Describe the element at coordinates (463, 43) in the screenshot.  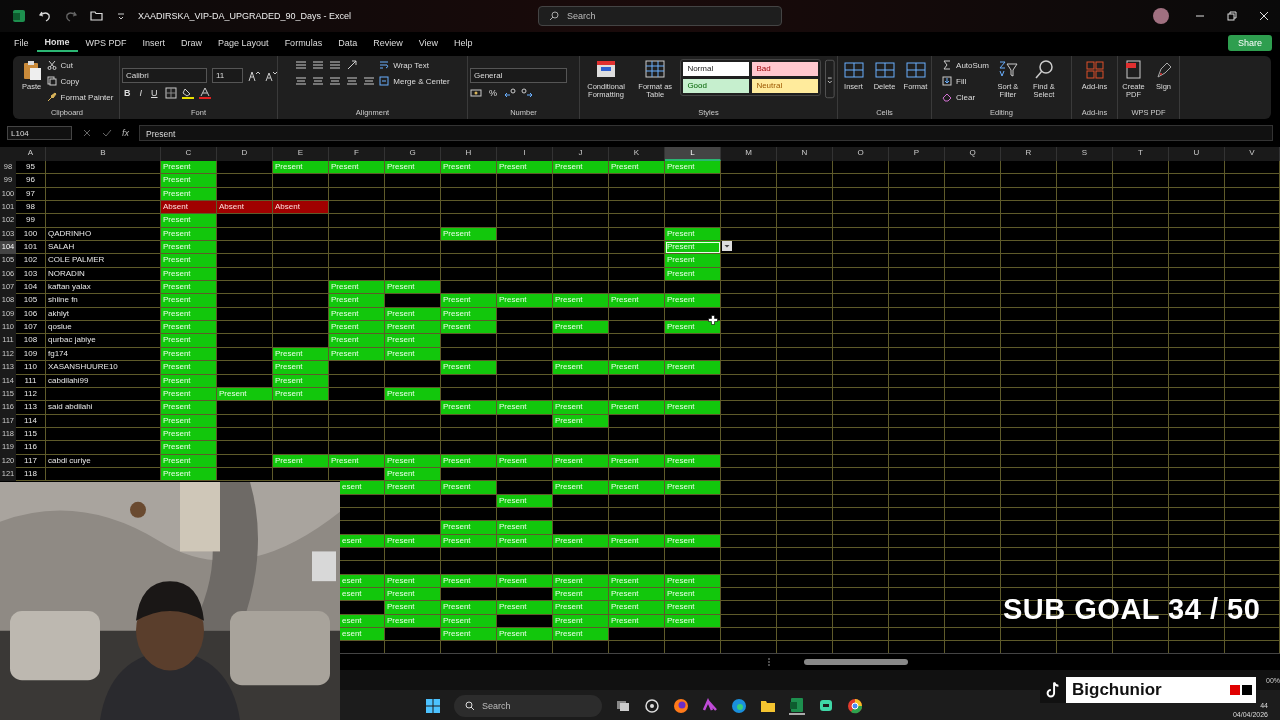
I see `menu-tab: Help` at that location.